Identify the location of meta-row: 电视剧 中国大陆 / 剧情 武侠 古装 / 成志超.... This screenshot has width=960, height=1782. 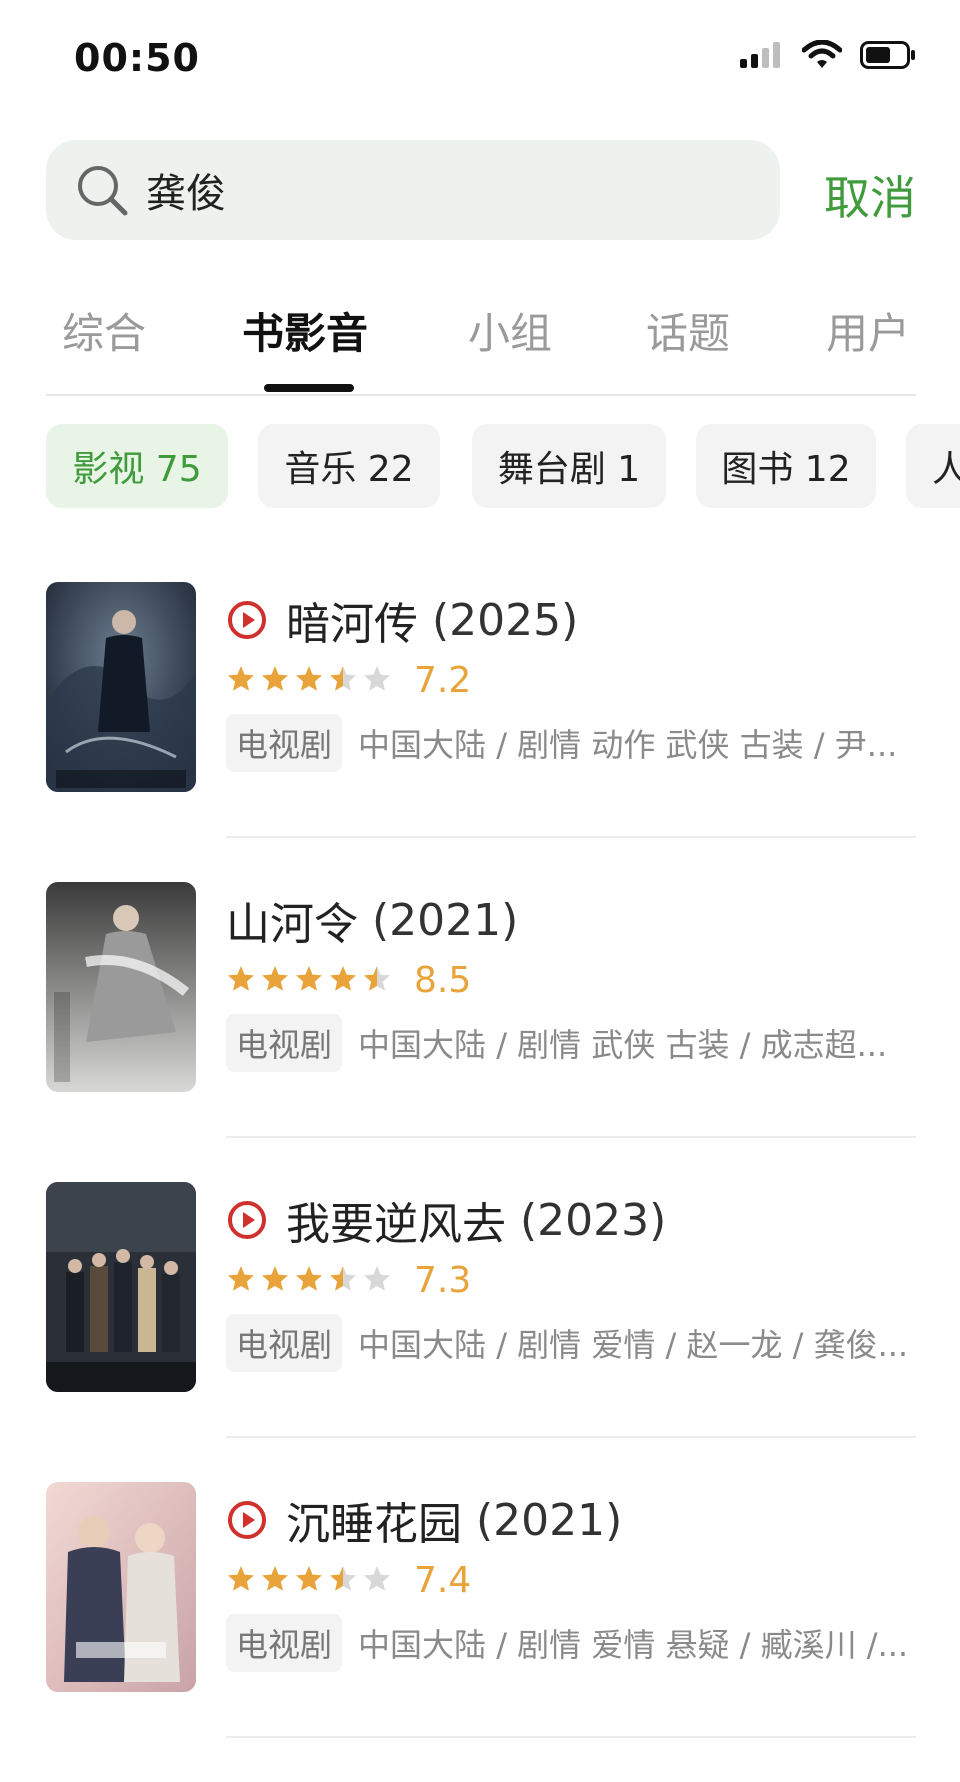
(571, 1043).